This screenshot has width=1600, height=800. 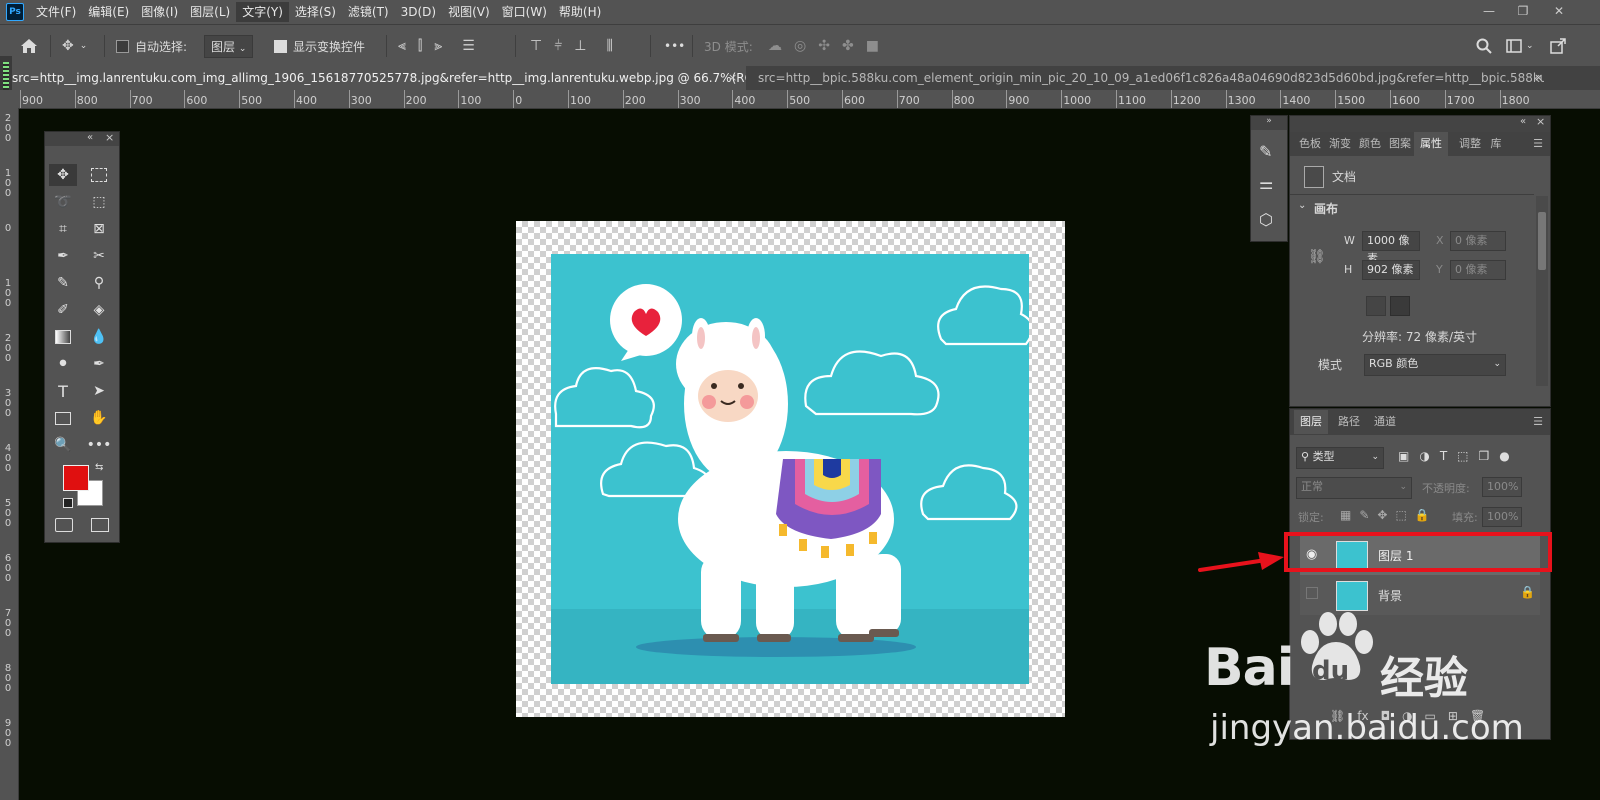 I want to click on crop-tool-button: ⌗, so click(x=63, y=229).